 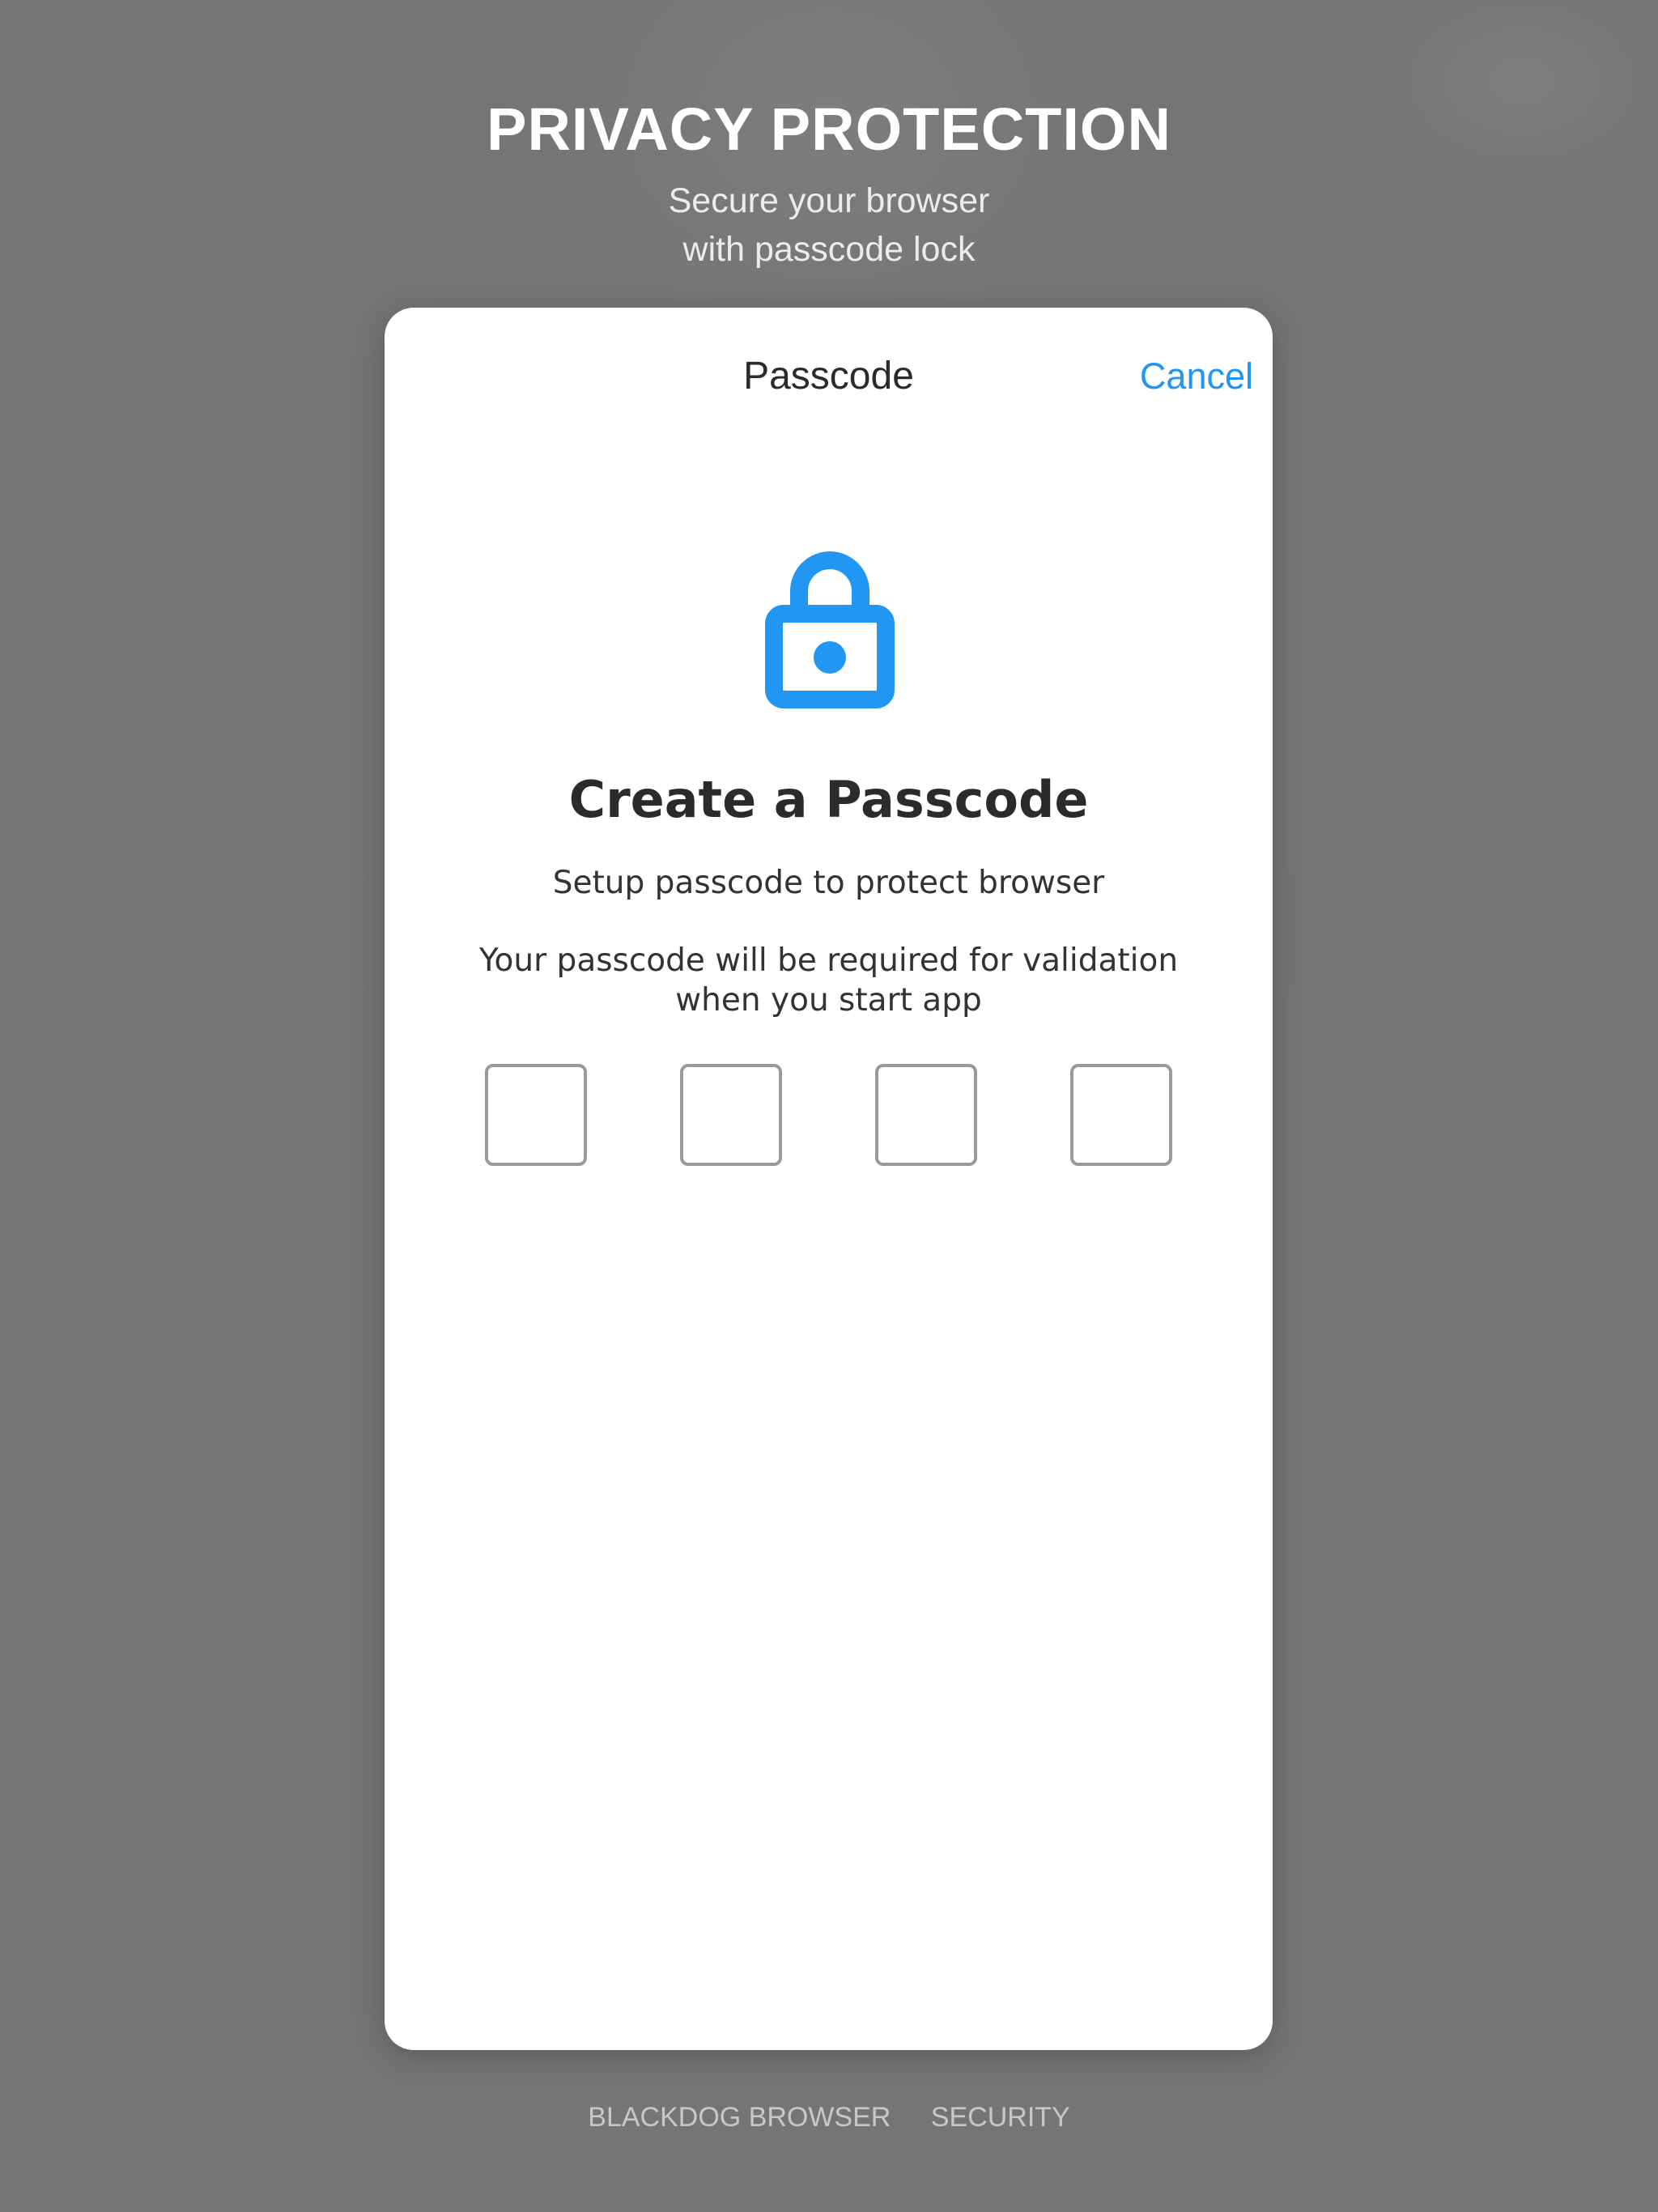 I want to click on cancel-button: Cancel, so click(x=1196, y=377).